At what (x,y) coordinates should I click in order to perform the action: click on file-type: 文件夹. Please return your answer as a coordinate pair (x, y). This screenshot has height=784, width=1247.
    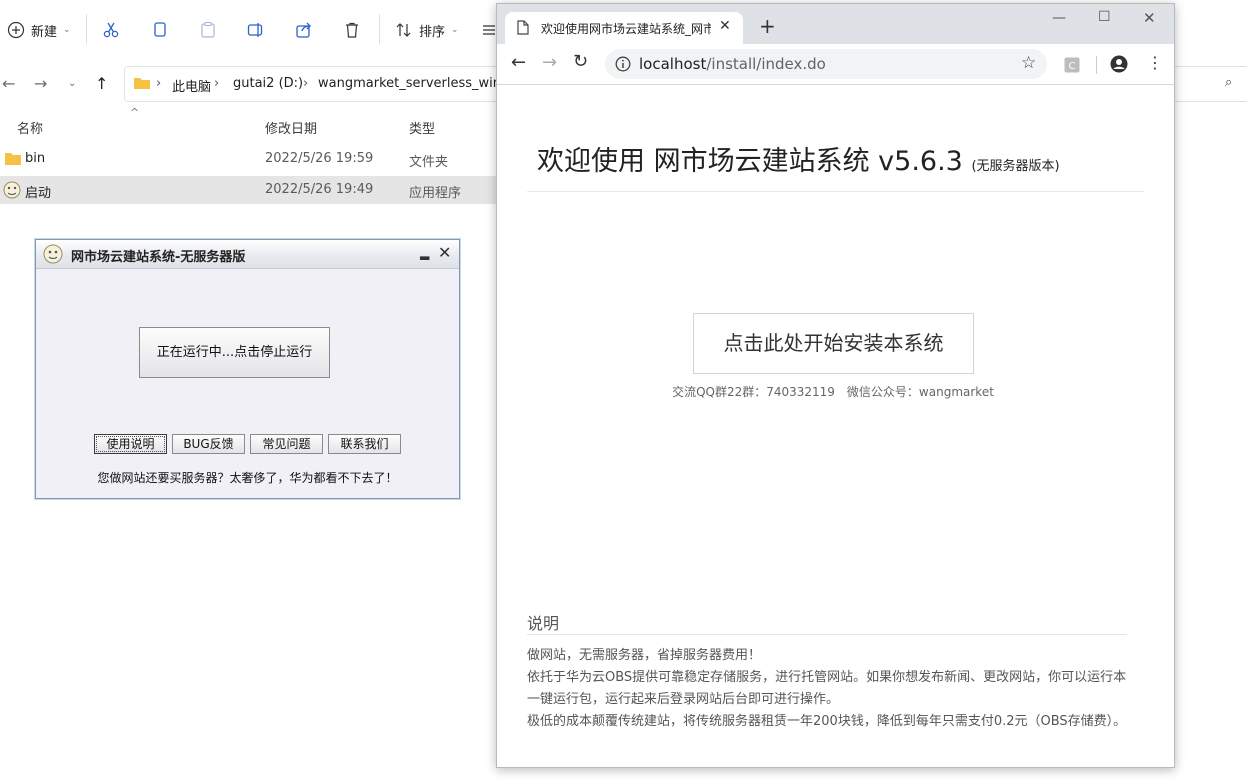
    Looking at the image, I should click on (429, 162).